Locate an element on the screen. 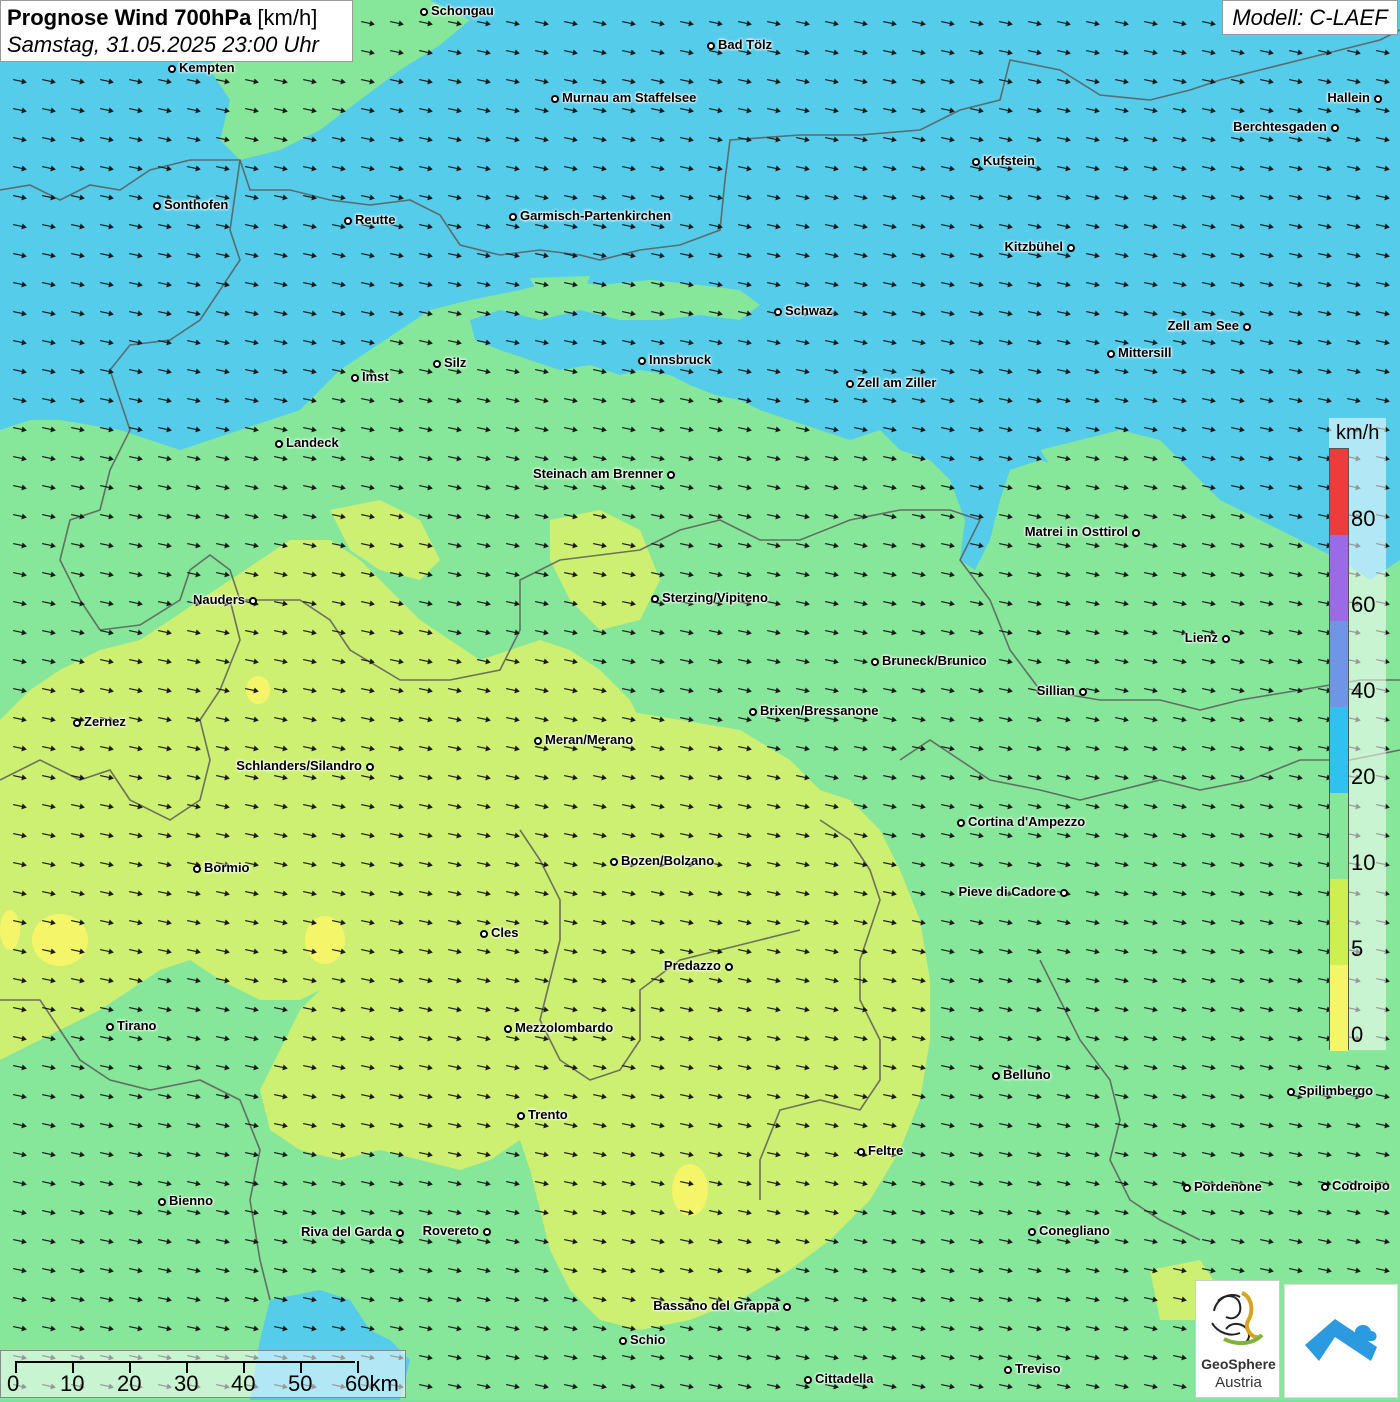 Image resolution: width=1400 pixels, height=1402 pixels. city-label: Sillian is located at coordinates (1056, 691).